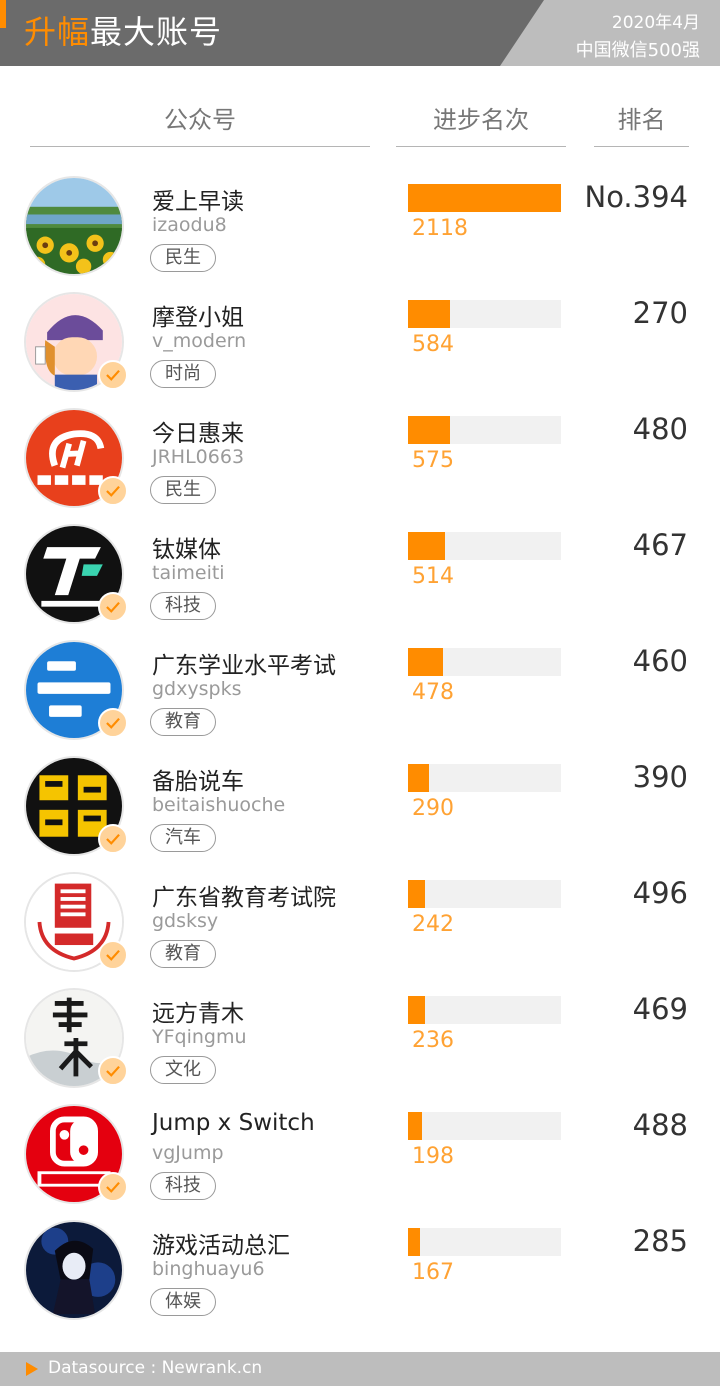 This screenshot has height=1386, width=720. Describe the element at coordinates (155, 1368) in the screenshot. I see `data-source: Datasource : Newrank.cn` at that location.